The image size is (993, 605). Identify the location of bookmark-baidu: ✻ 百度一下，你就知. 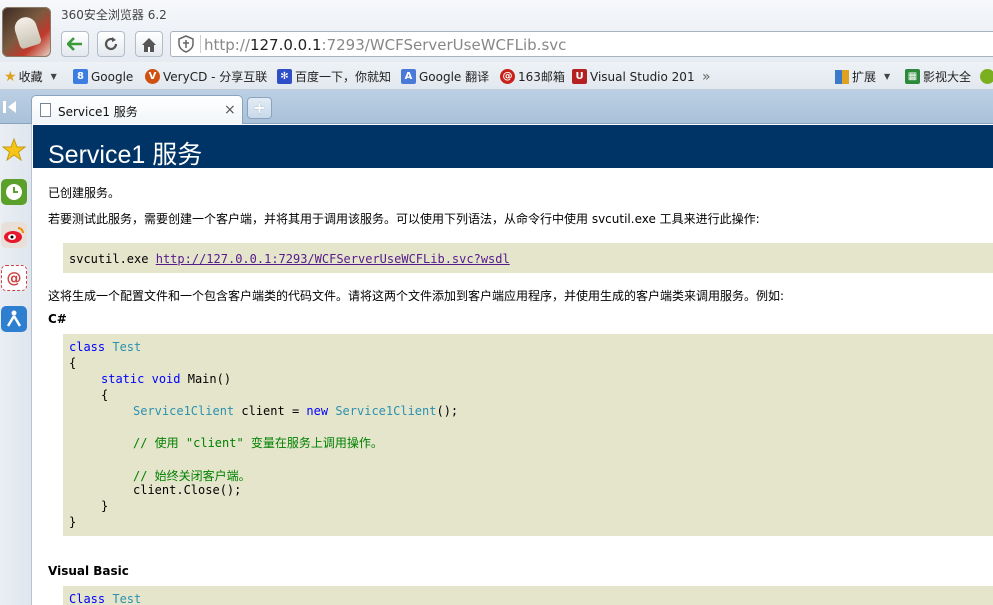
(334, 76).